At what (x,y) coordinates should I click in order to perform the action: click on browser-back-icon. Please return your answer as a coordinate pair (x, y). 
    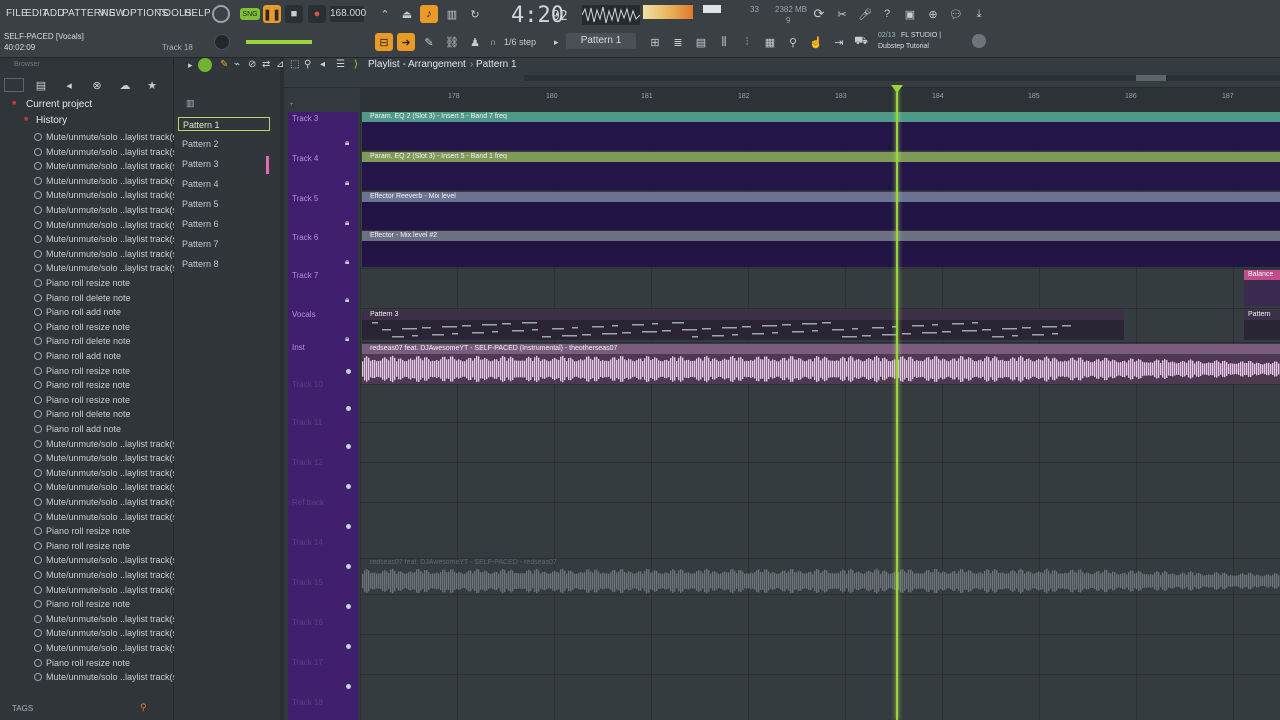
    Looking at the image, I should click on (14, 85).